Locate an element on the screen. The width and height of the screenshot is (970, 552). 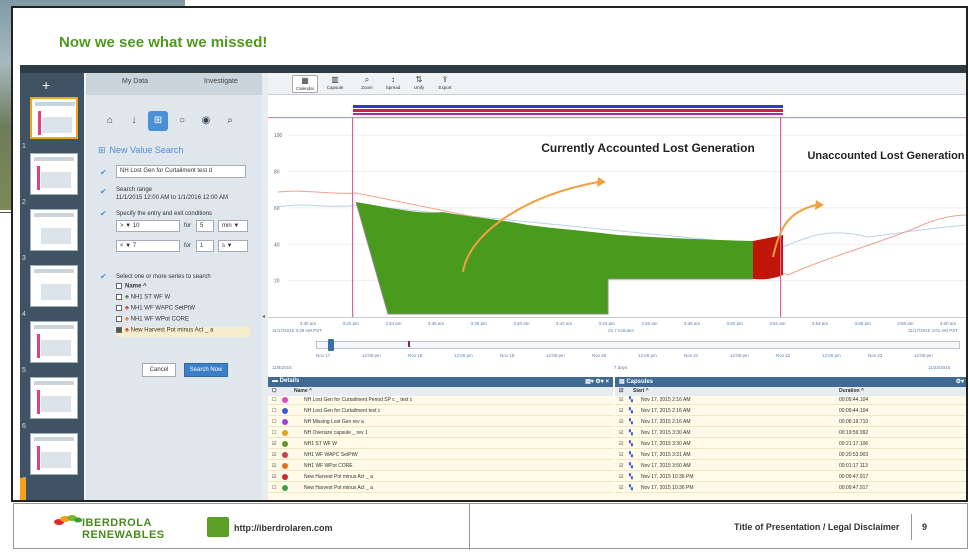
x-tick-label: 3:46 am is located at coordinates (649, 323).